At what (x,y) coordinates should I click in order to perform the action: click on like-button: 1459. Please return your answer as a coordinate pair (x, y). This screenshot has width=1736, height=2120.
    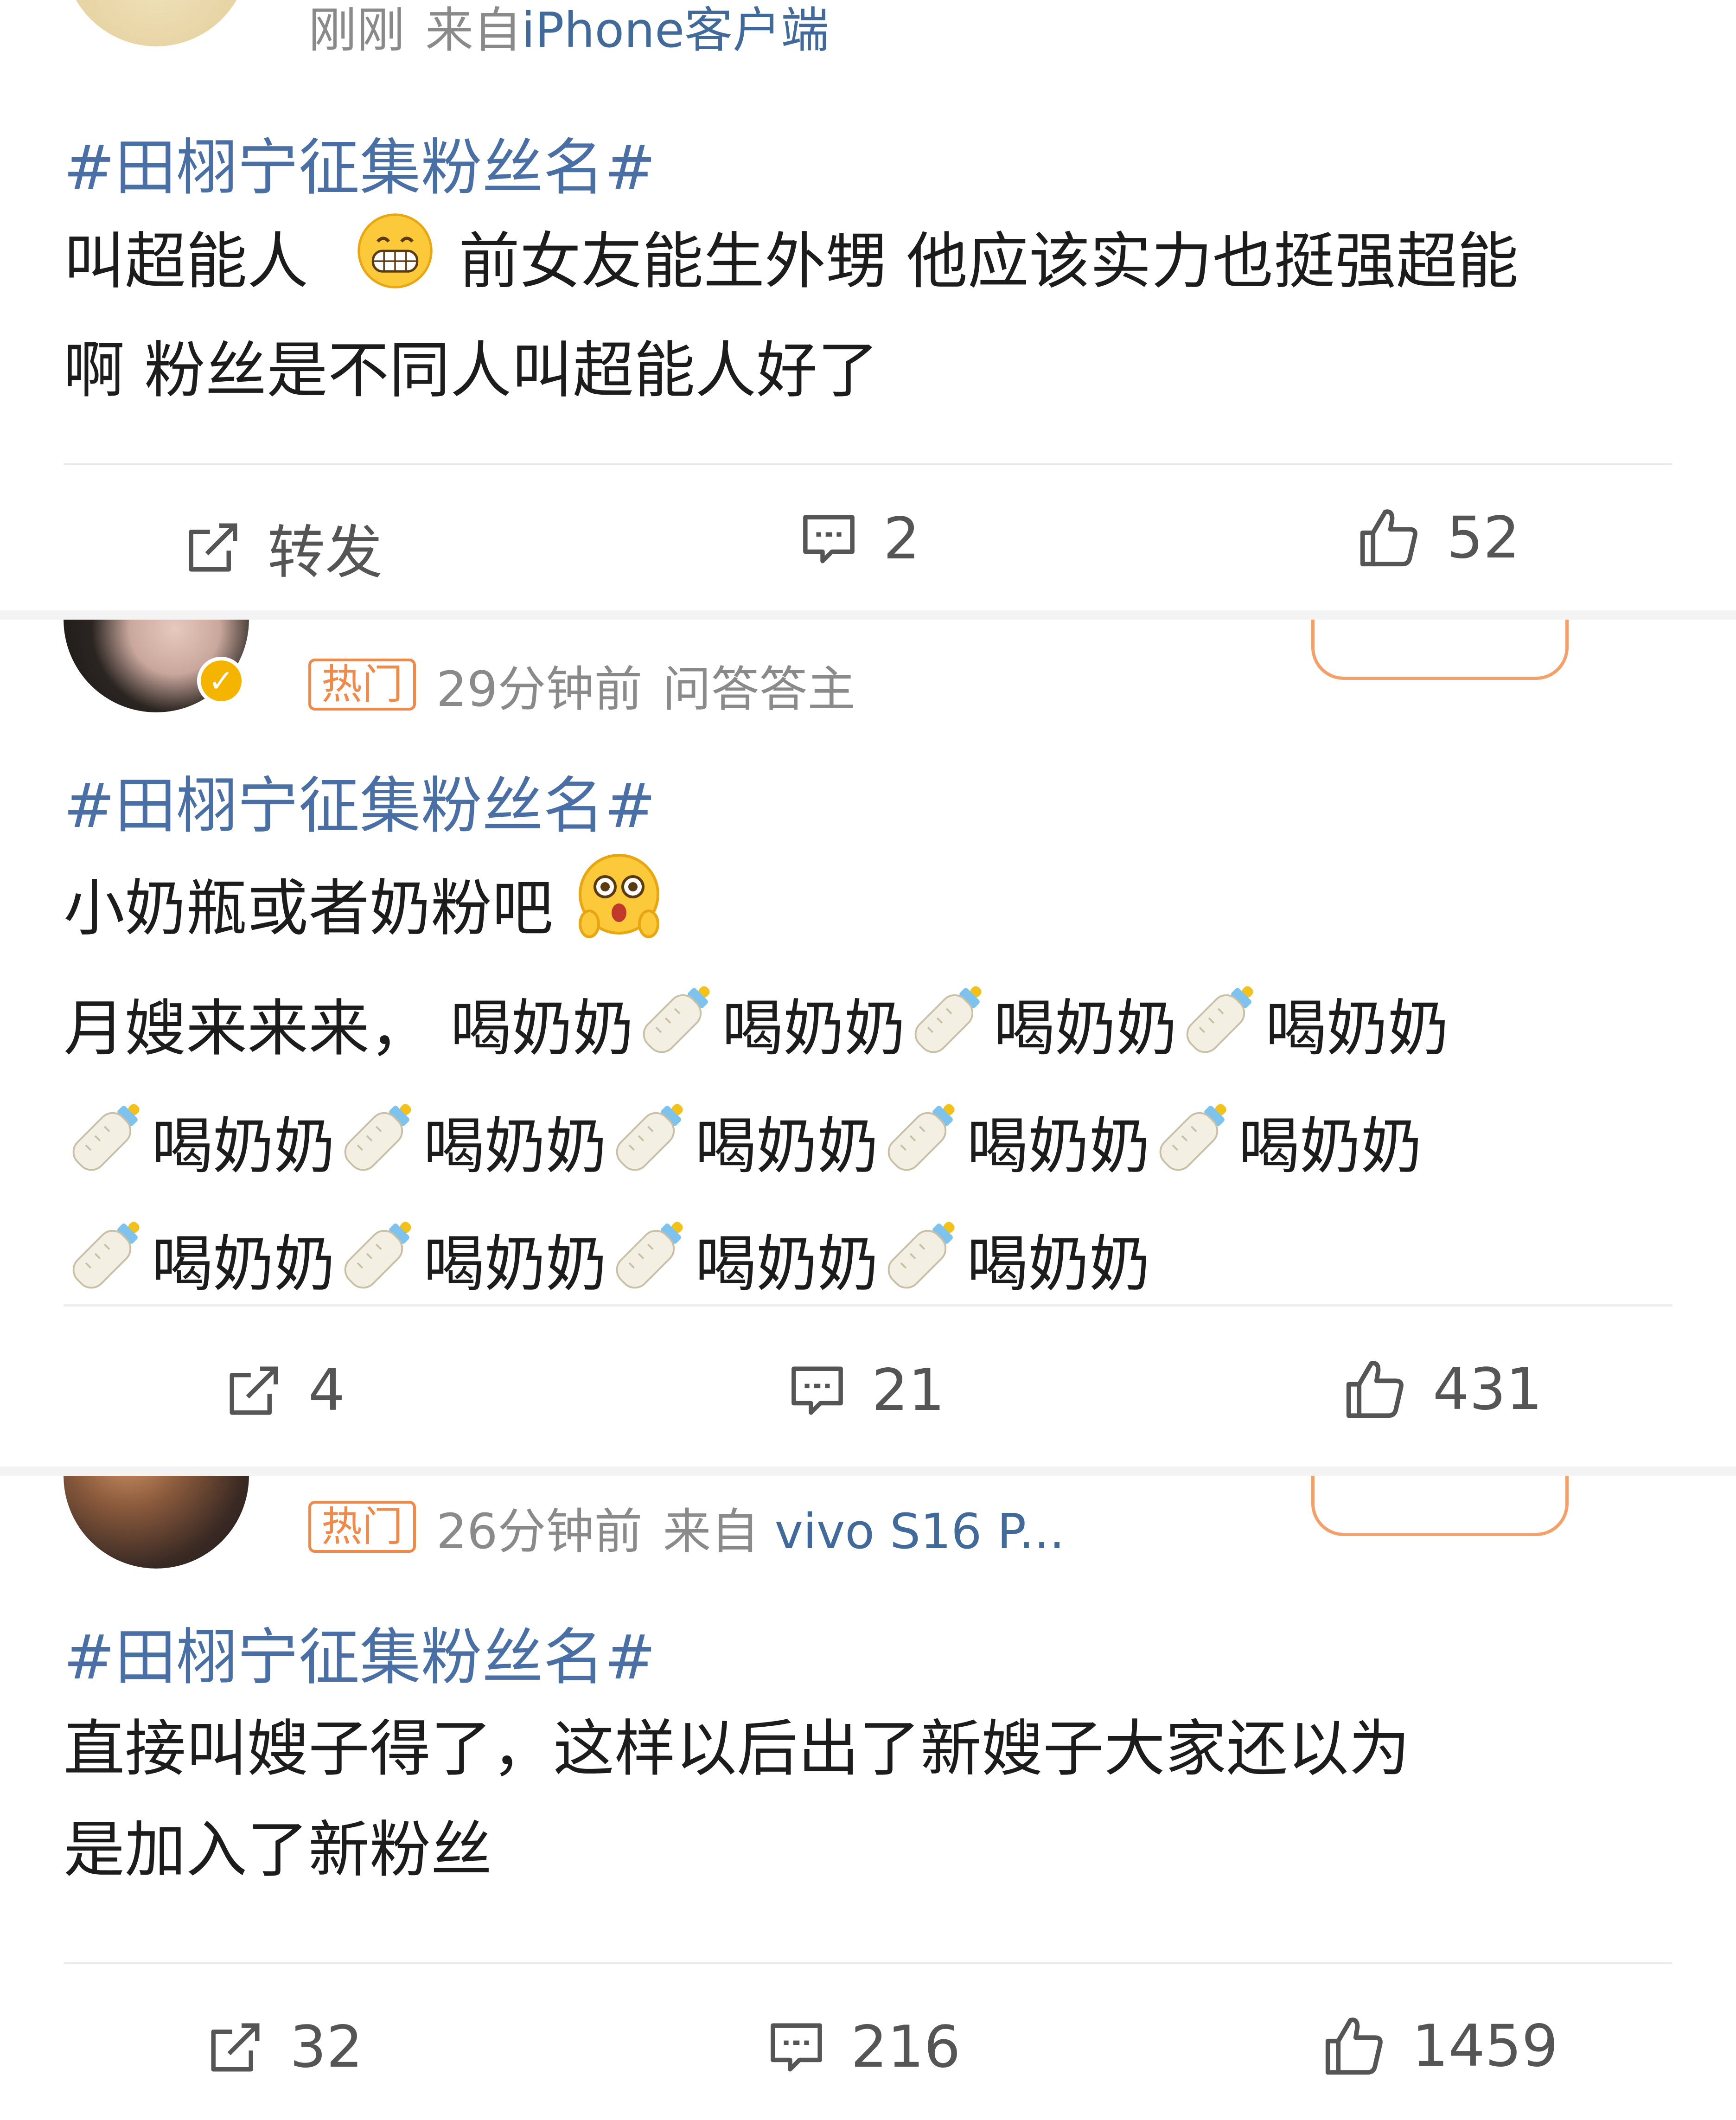
    Looking at the image, I should click on (1438, 2046).